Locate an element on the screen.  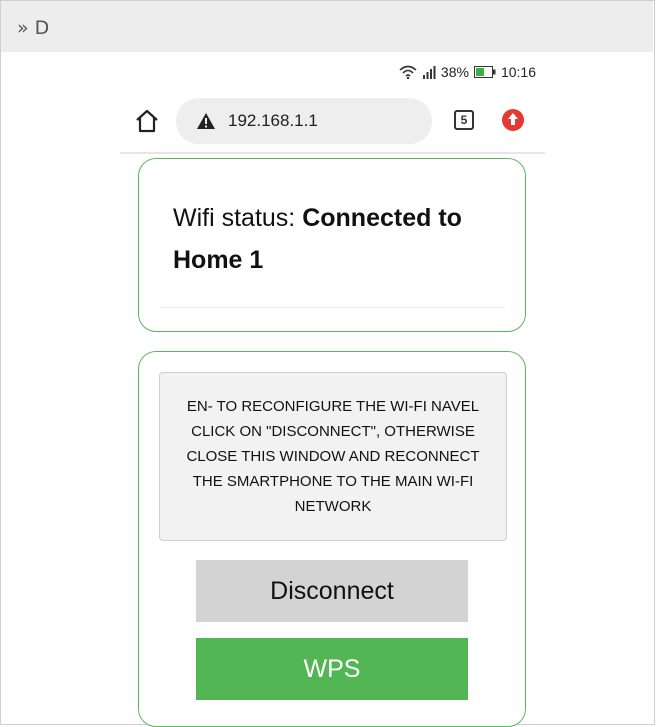
disconnect-button: Disconnect is located at coordinates (332, 591).